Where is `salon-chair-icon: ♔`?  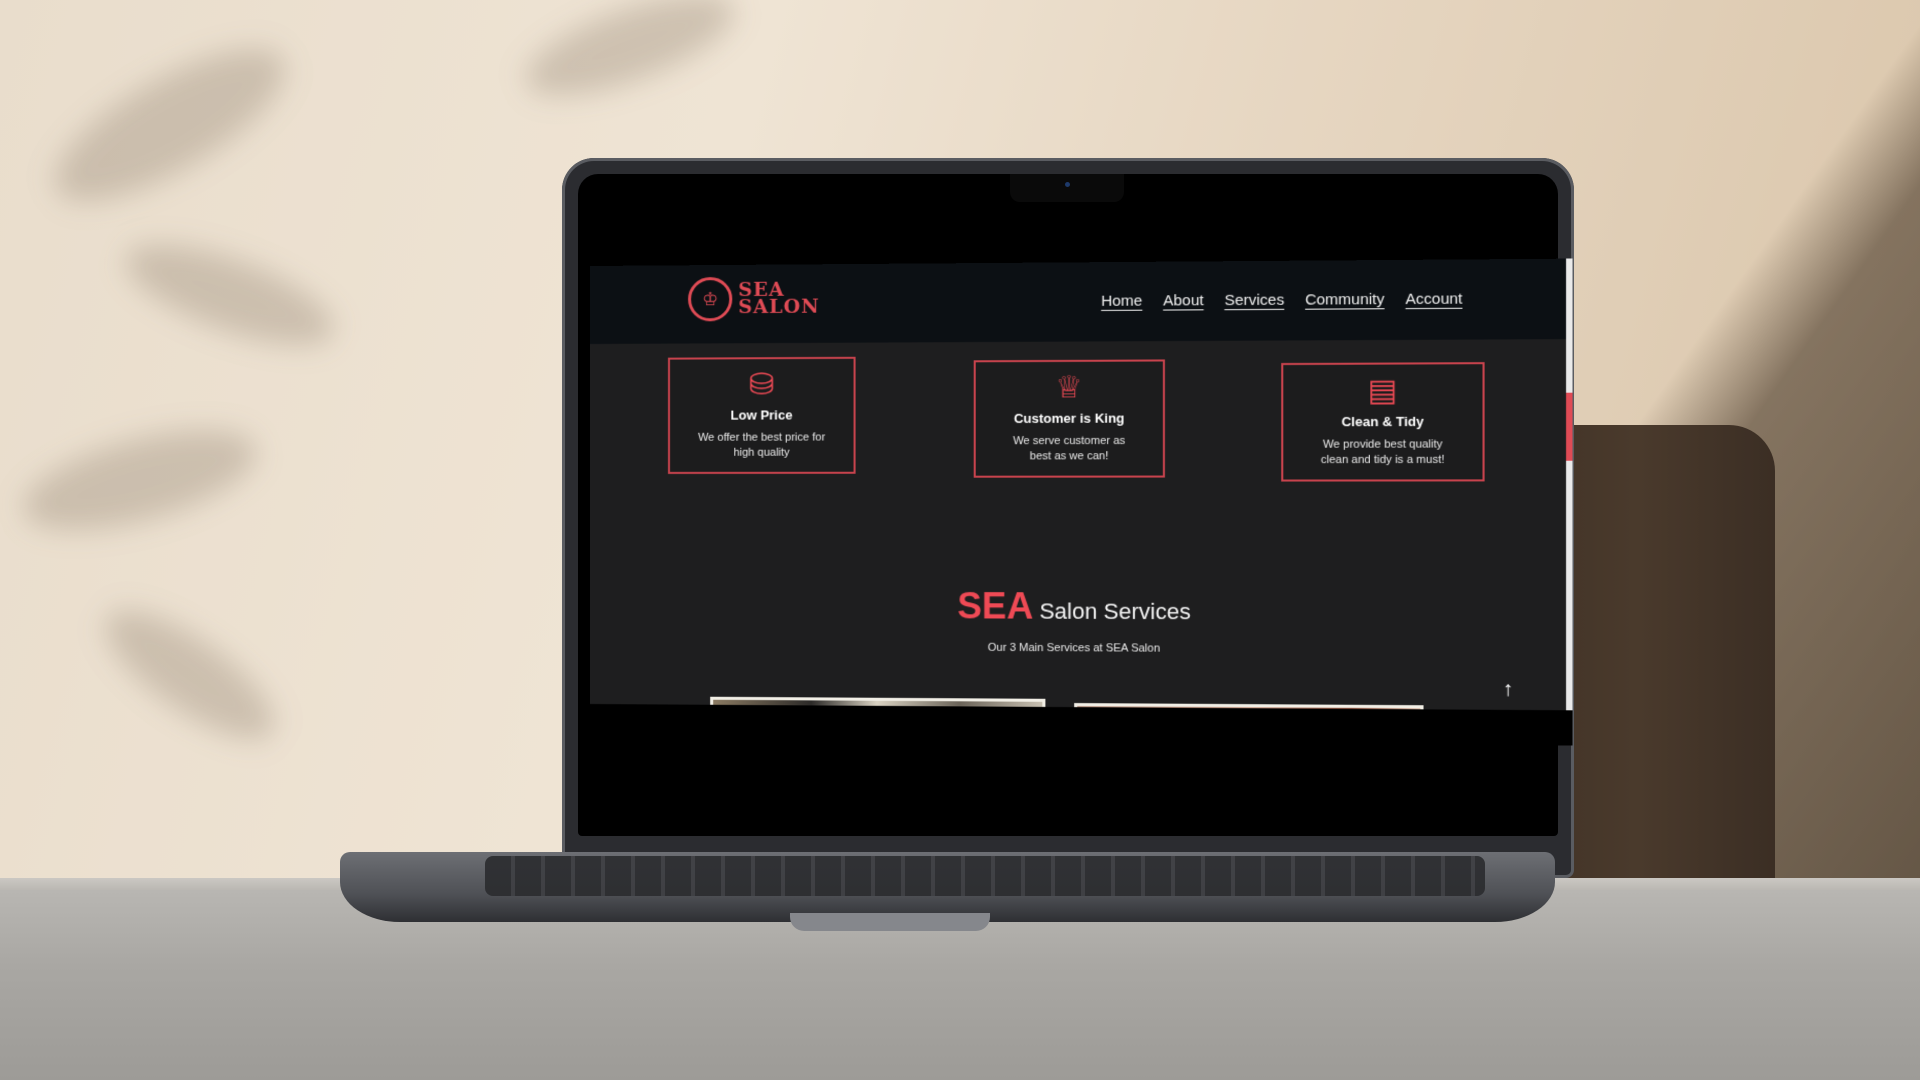
salon-chair-icon: ♔ is located at coordinates (710, 299).